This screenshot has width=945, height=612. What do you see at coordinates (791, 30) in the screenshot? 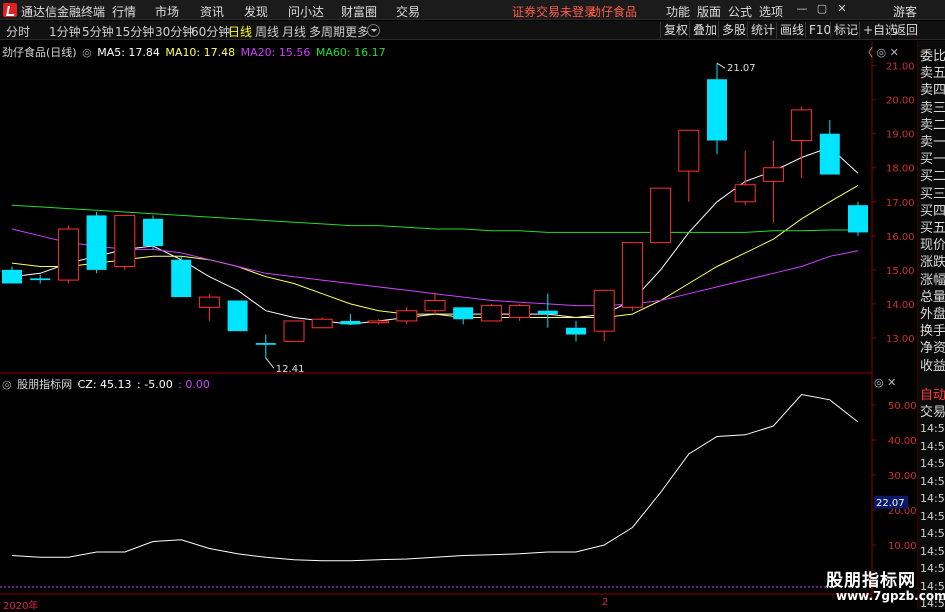
I see `draw-line-button: 画线` at bounding box center [791, 30].